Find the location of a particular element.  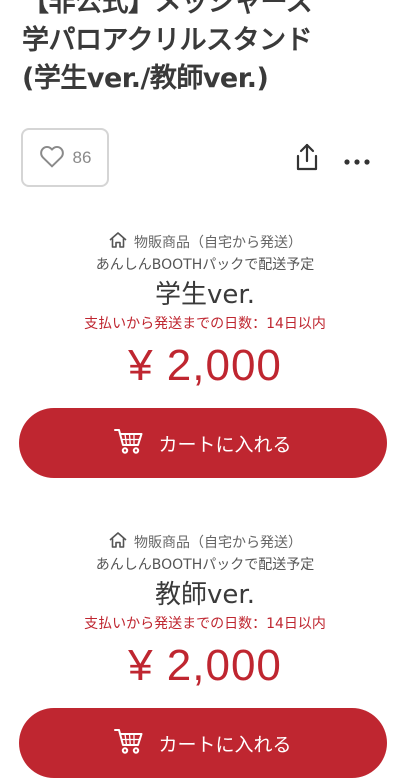

like-button: 86 is located at coordinates (65, 157).